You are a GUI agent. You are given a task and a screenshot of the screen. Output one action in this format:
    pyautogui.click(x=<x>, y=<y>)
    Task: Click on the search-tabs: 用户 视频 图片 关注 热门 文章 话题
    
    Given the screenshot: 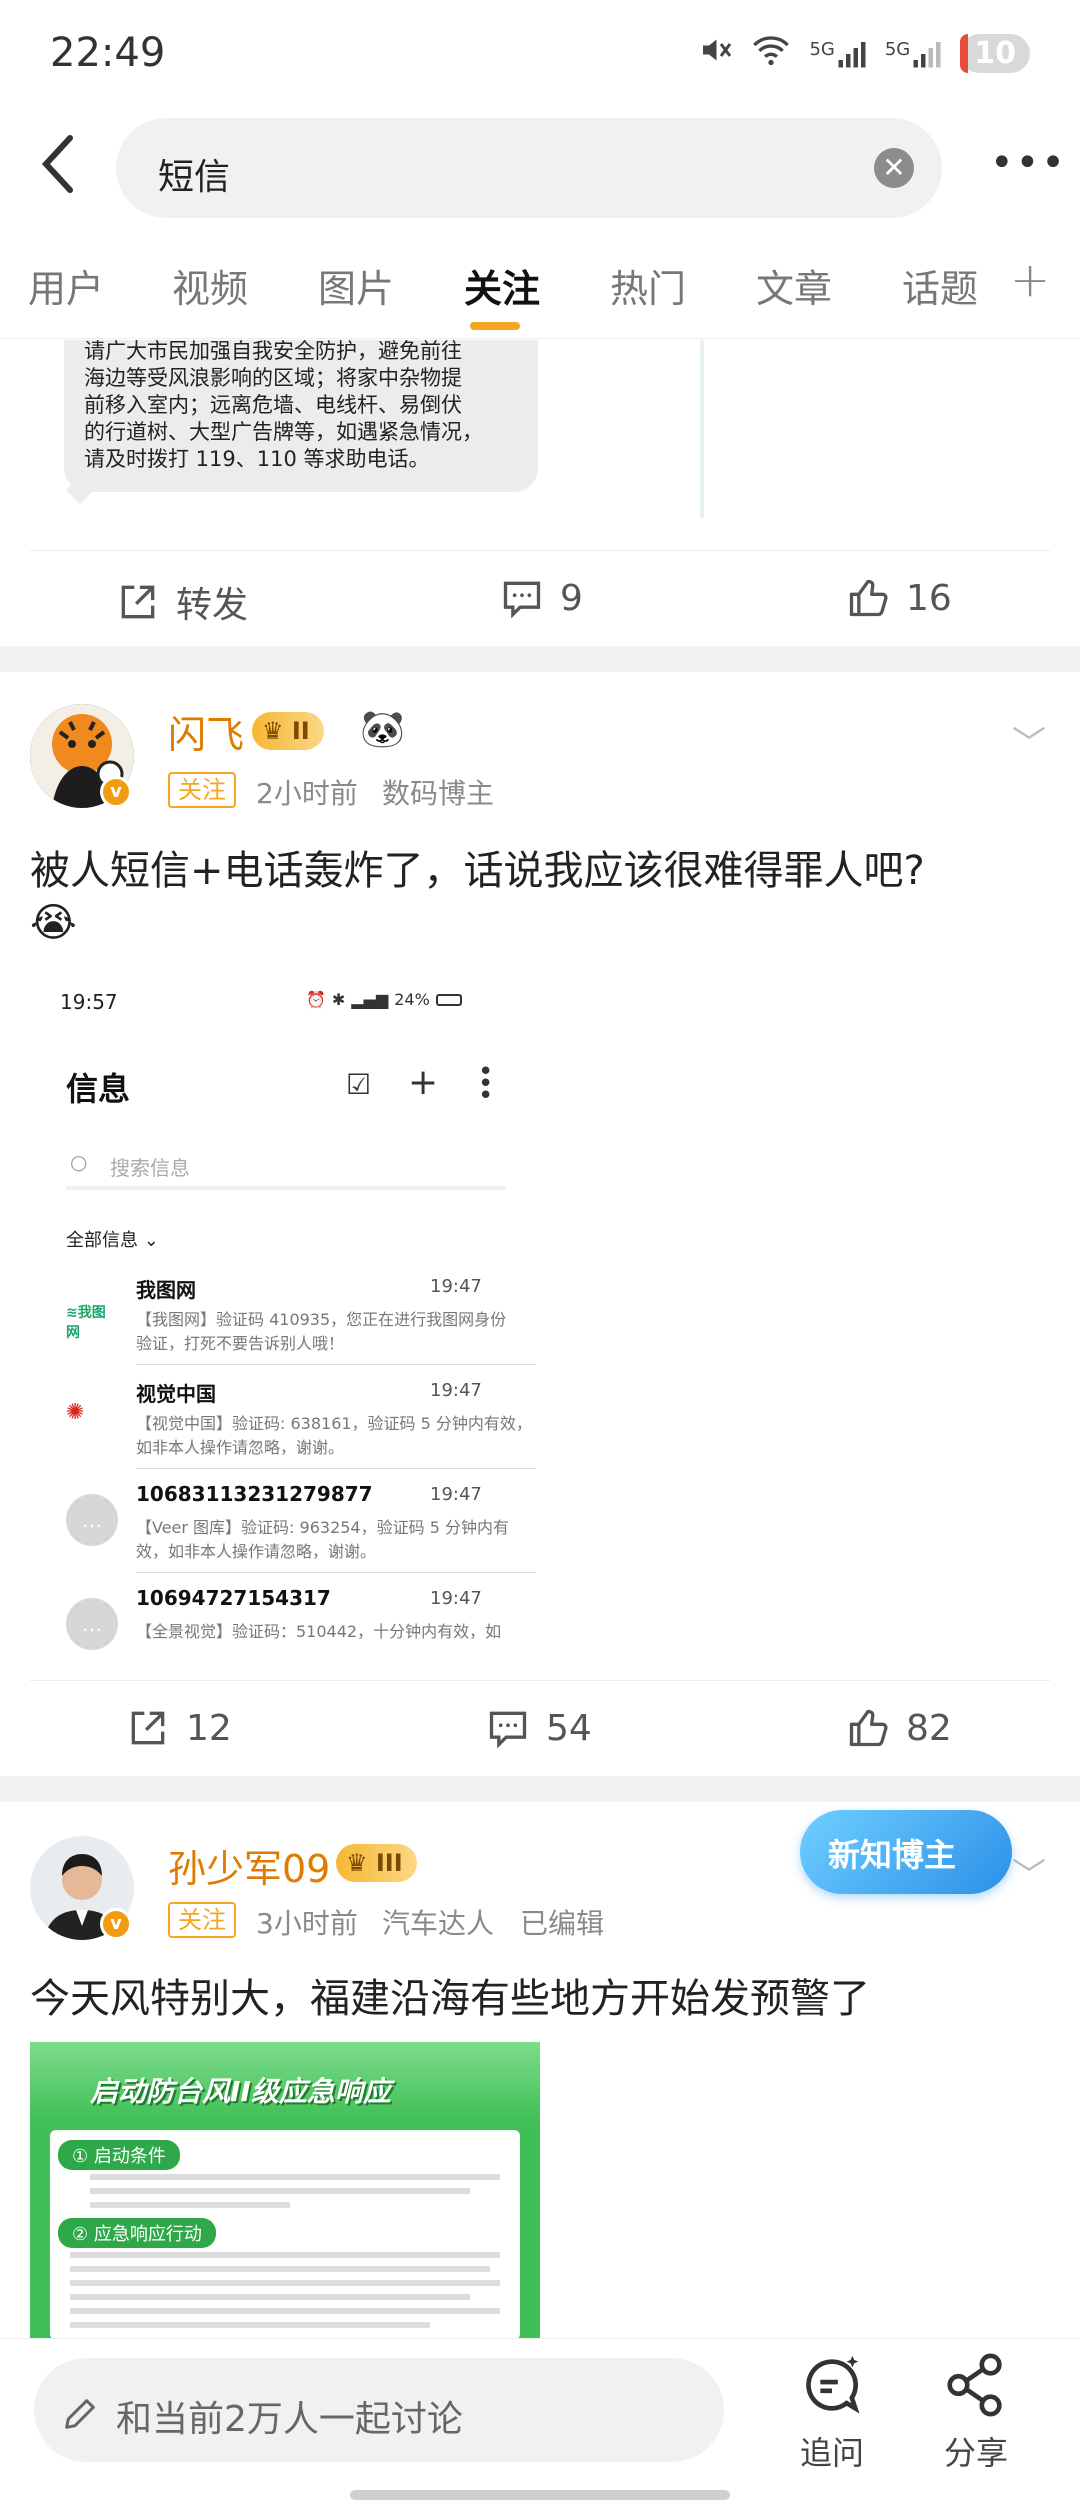 What is the action you would take?
    pyautogui.click(x=540, y=298)
    